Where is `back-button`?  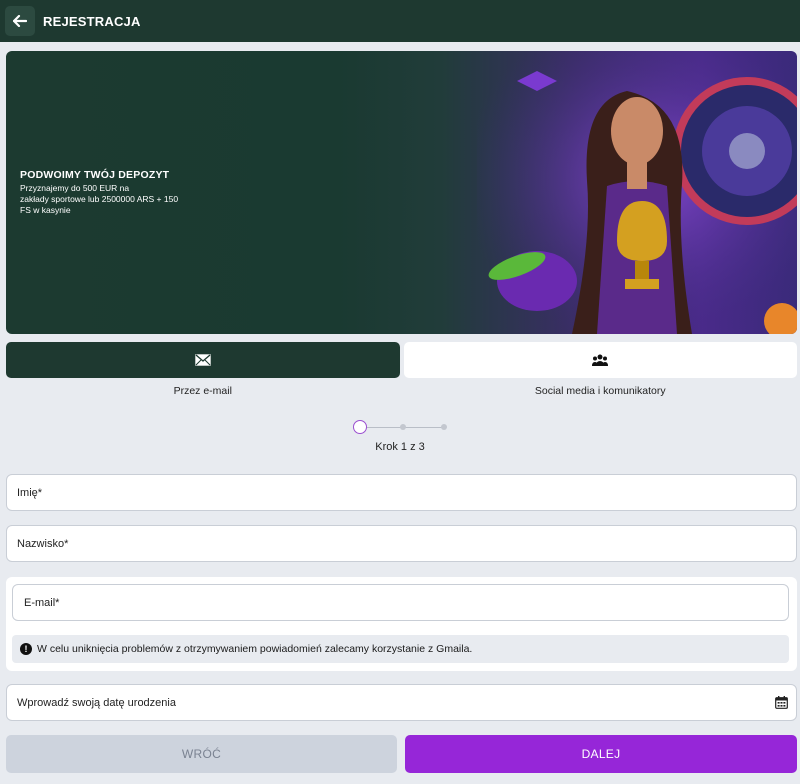 back-button is located at coordinates (20, 21).